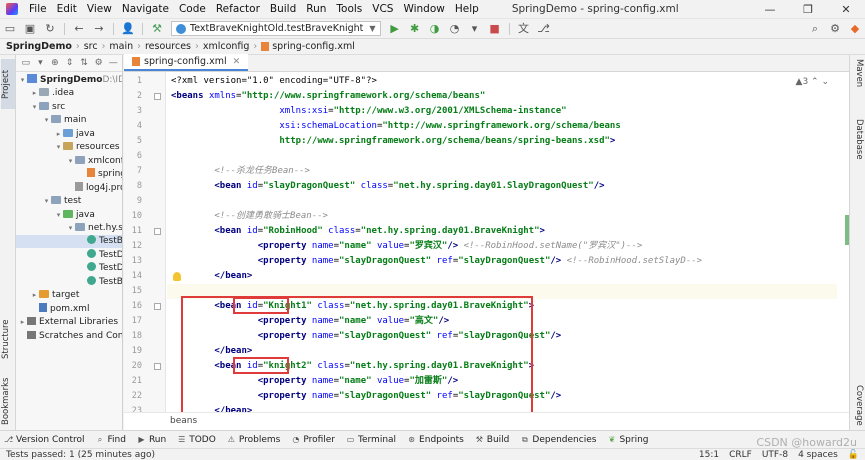 The height and width of the screenshot is (460, 865). I want to click on coverage-tool-tab: Coverage, so click(858, 405).